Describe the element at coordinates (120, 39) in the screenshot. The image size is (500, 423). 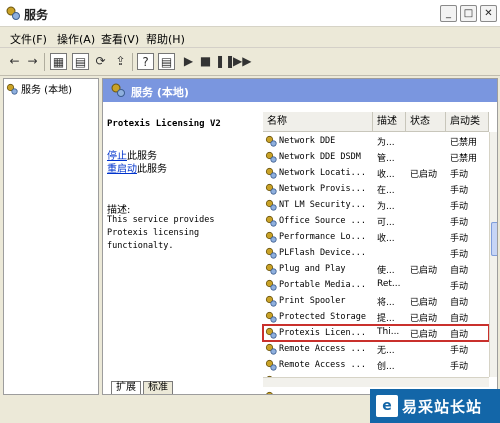
I see `menu-view: 查看(V)` at that location.